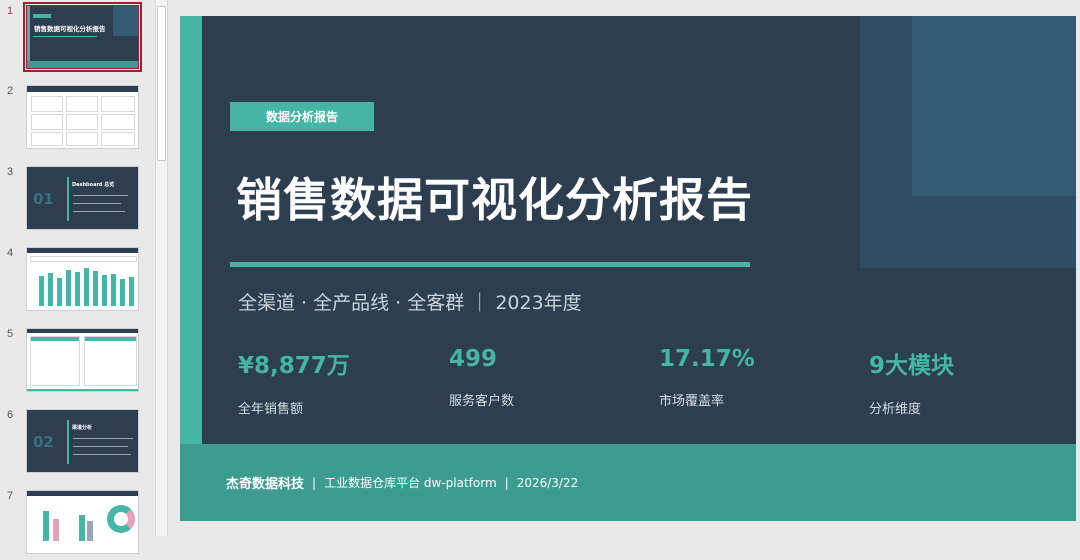 The image size is (1080, 560). Describe the element at coordinates (82, 198) in the screenshot. I see `thumbnail-image: 01 Dashboard 总览` at that location.